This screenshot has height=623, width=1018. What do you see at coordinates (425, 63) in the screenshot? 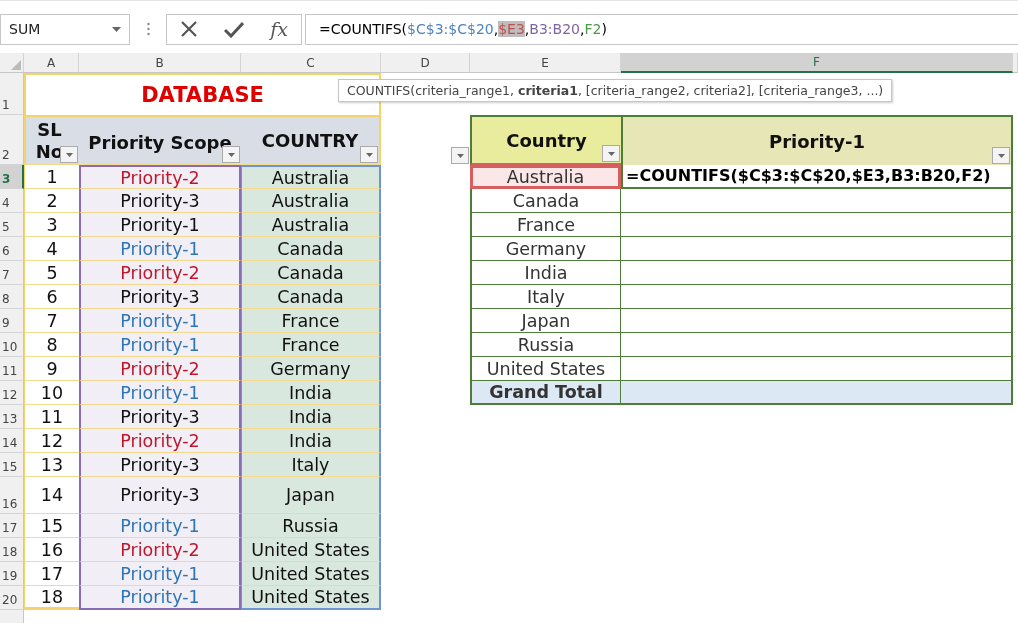
I see `column-header: D` at bounding box center [425, 63].